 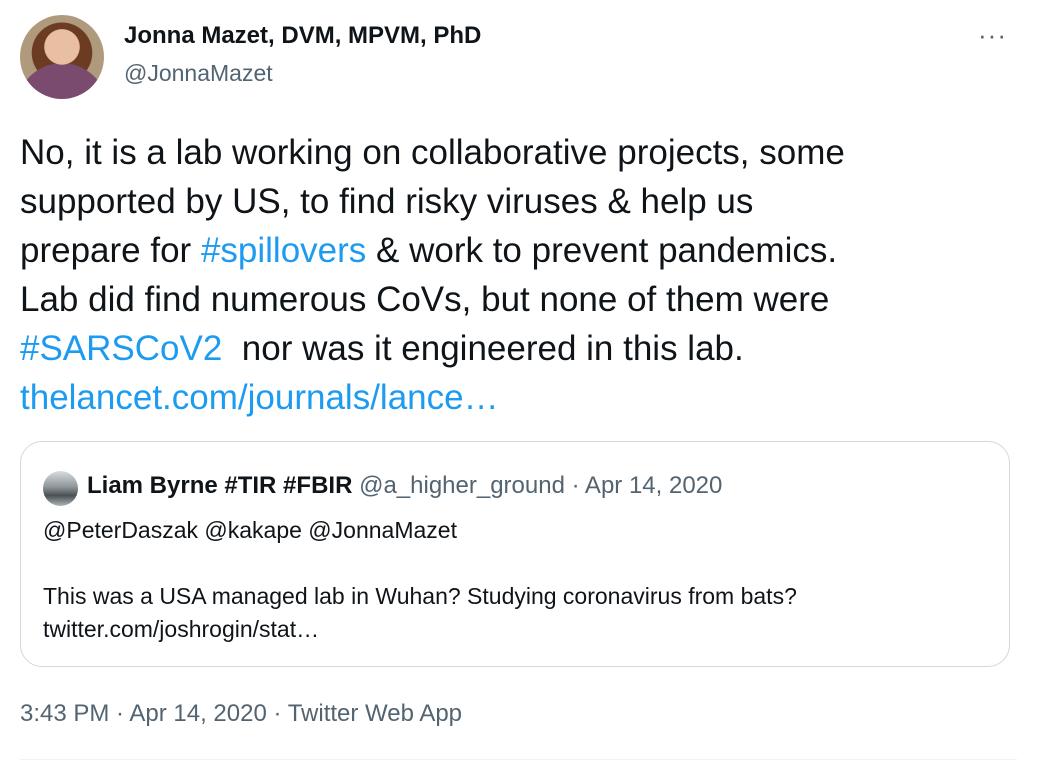 I want to click on quoted-tweet-meta: @a_higher_ground · Apr 14, 2020, so click(x=537, y=485).